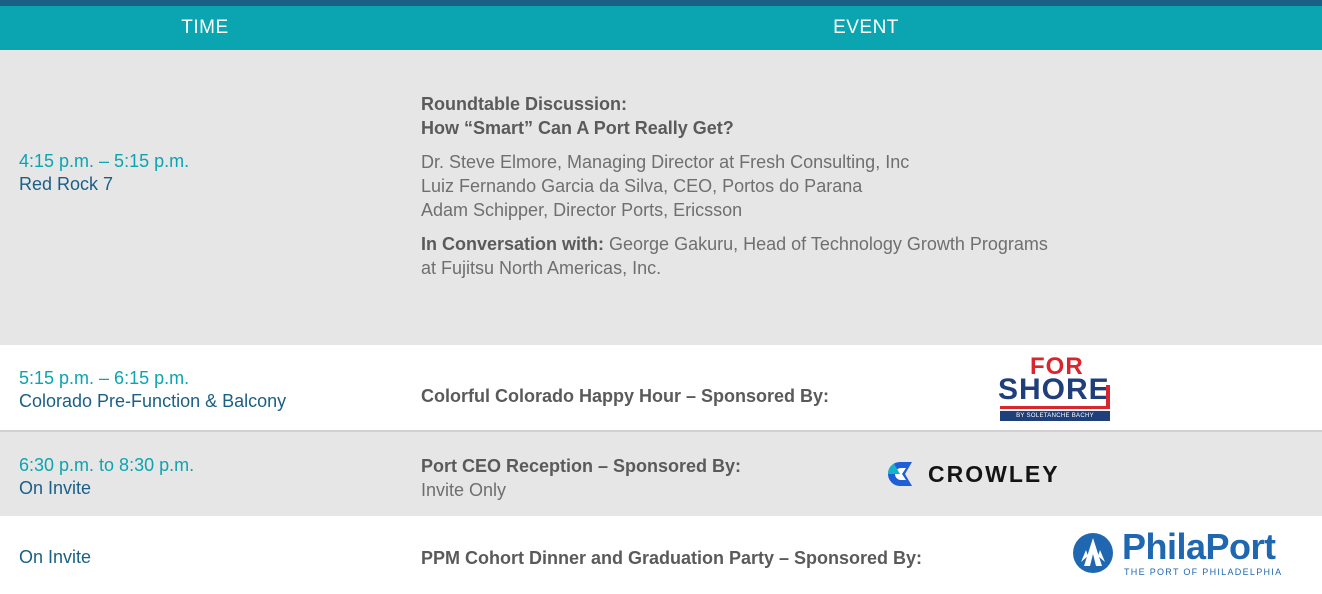 The width and height of the screenshot is (1322, 594). Describe the element at coordinates (661, 28) in the screenshot. I see `table-header: TIME EVENT` at that location.